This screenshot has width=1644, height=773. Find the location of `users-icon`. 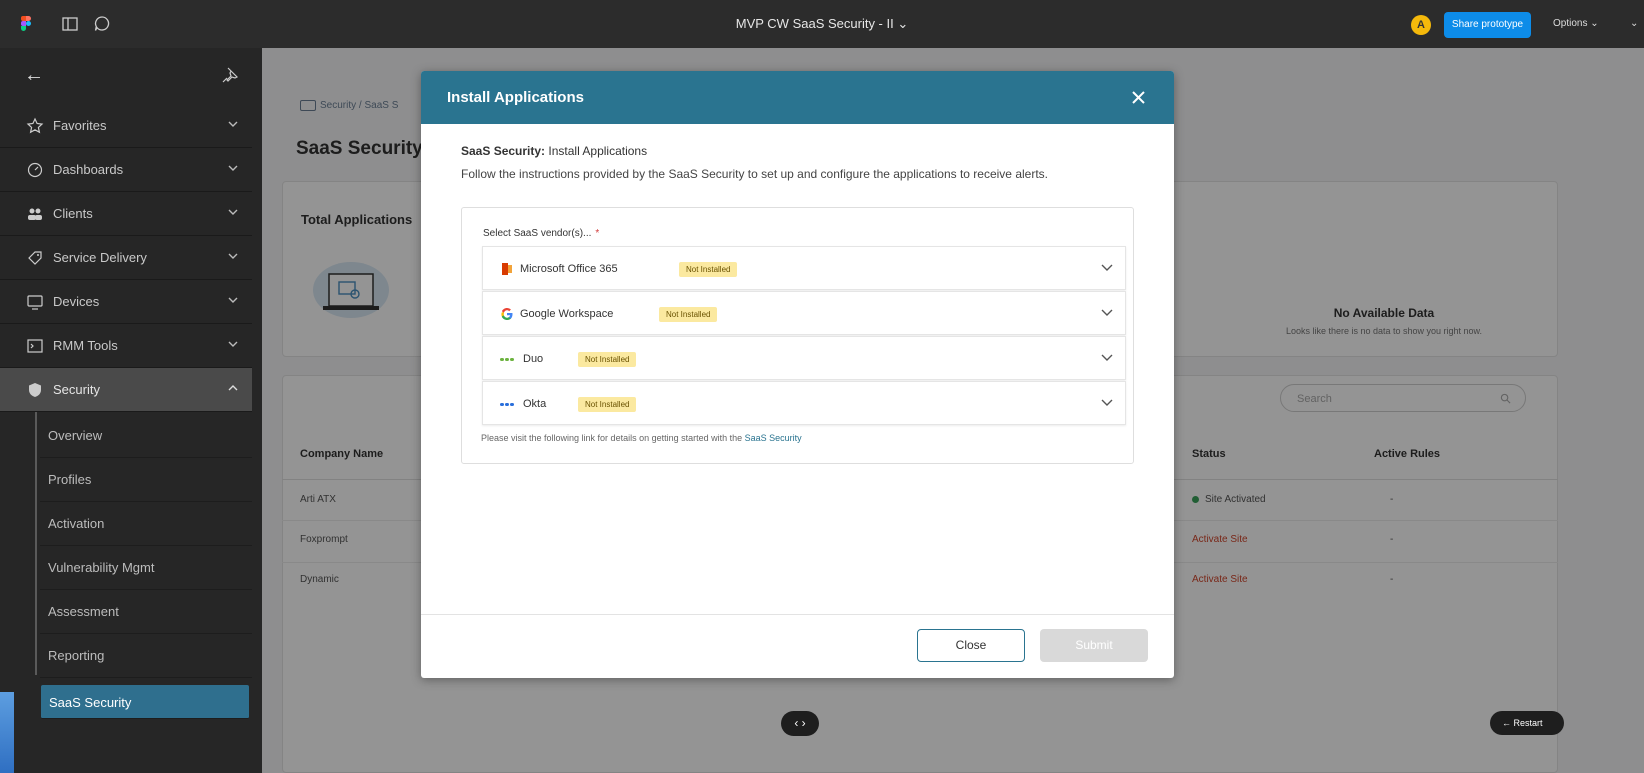

users-icon is located at coordinates (35, 214).